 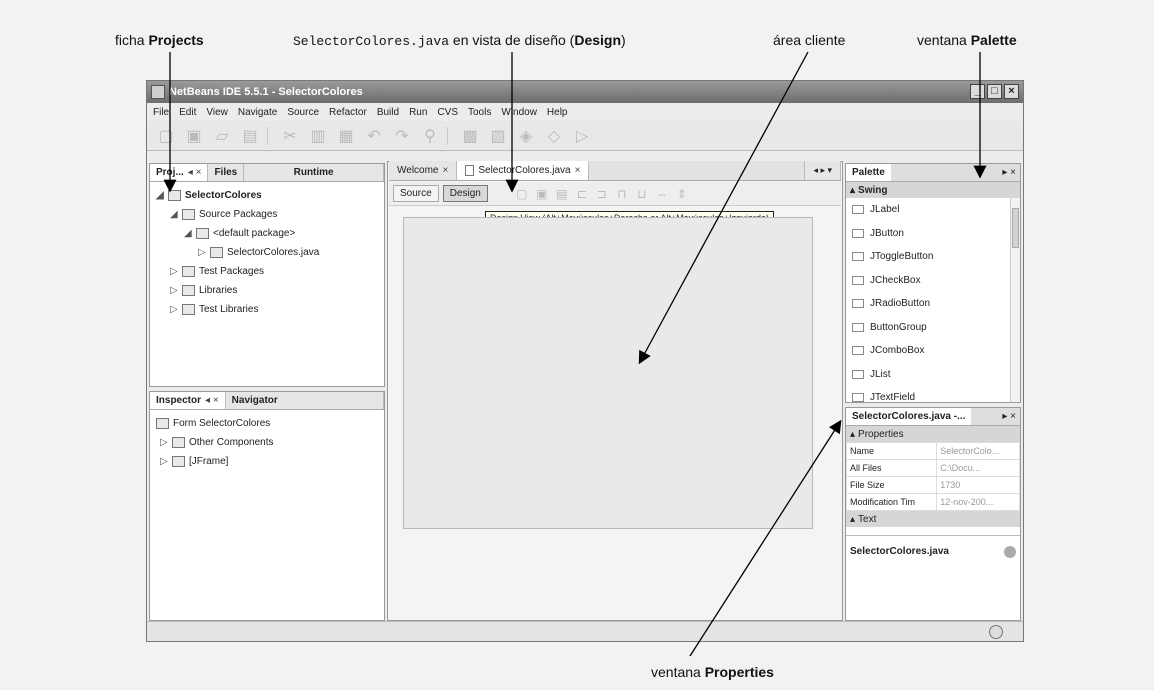 I want to click on palette-title: Palette, so click(x=868, y=172).